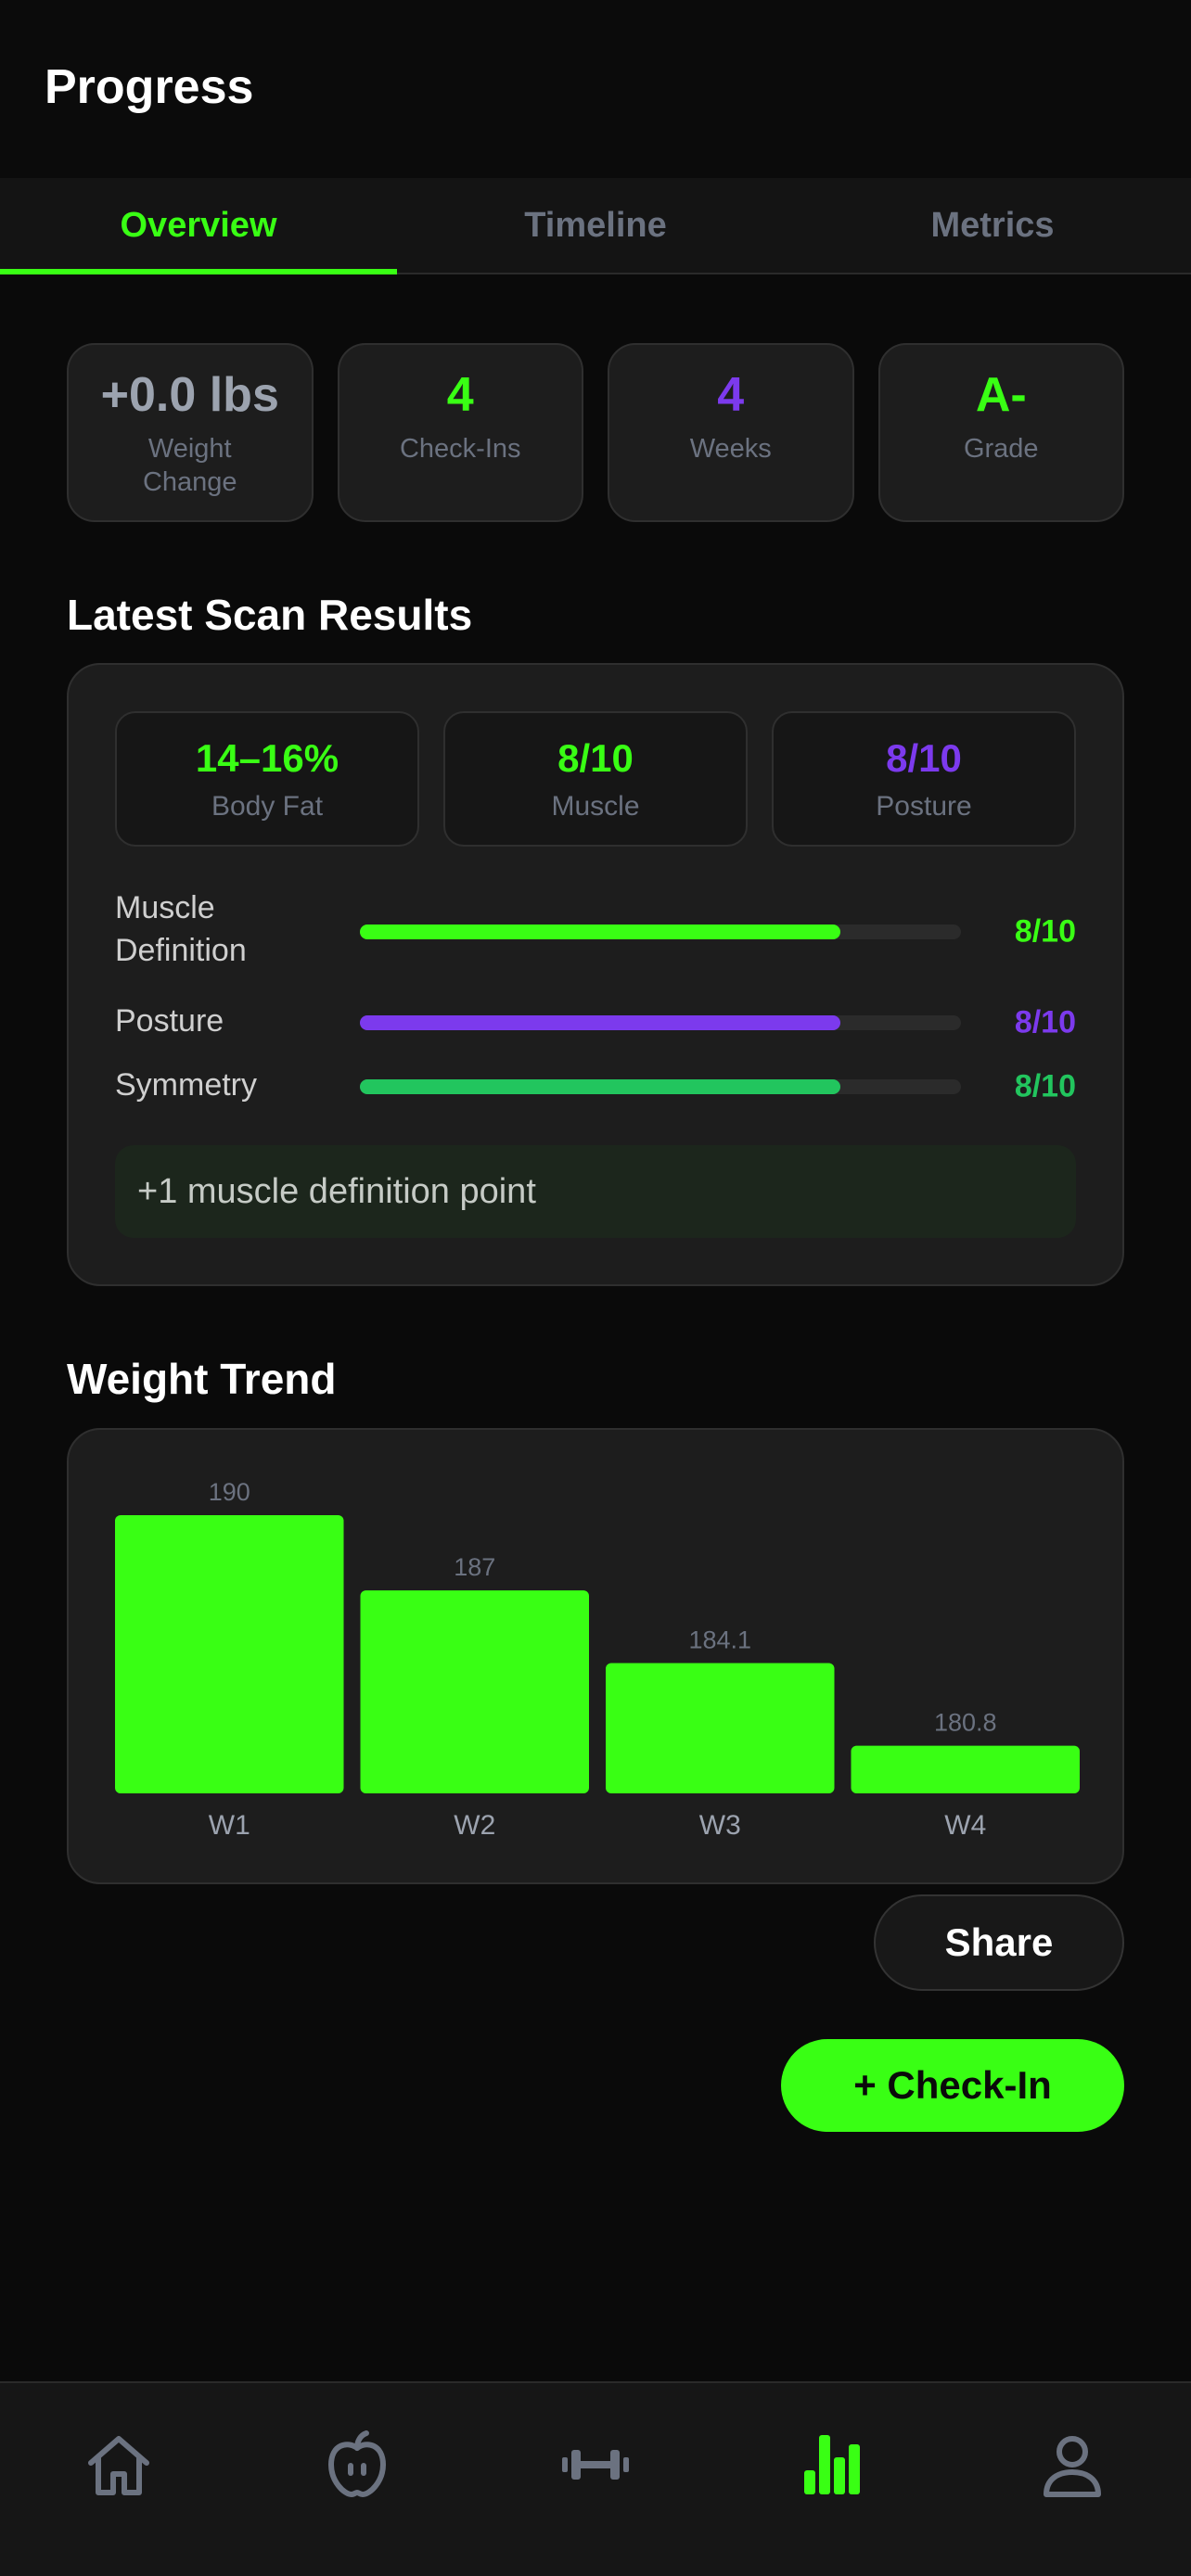  Describe the element at coordinates (831, 2464) in the screenshot. I see `bar-chart-icon` at that location.